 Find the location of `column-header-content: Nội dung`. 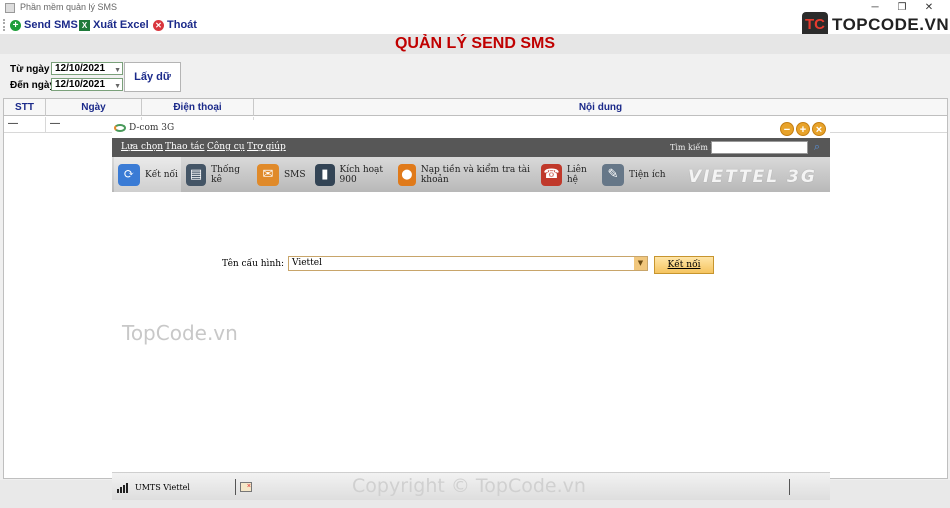

column-header-content: Nội dung is located at coordinates (600, 107).